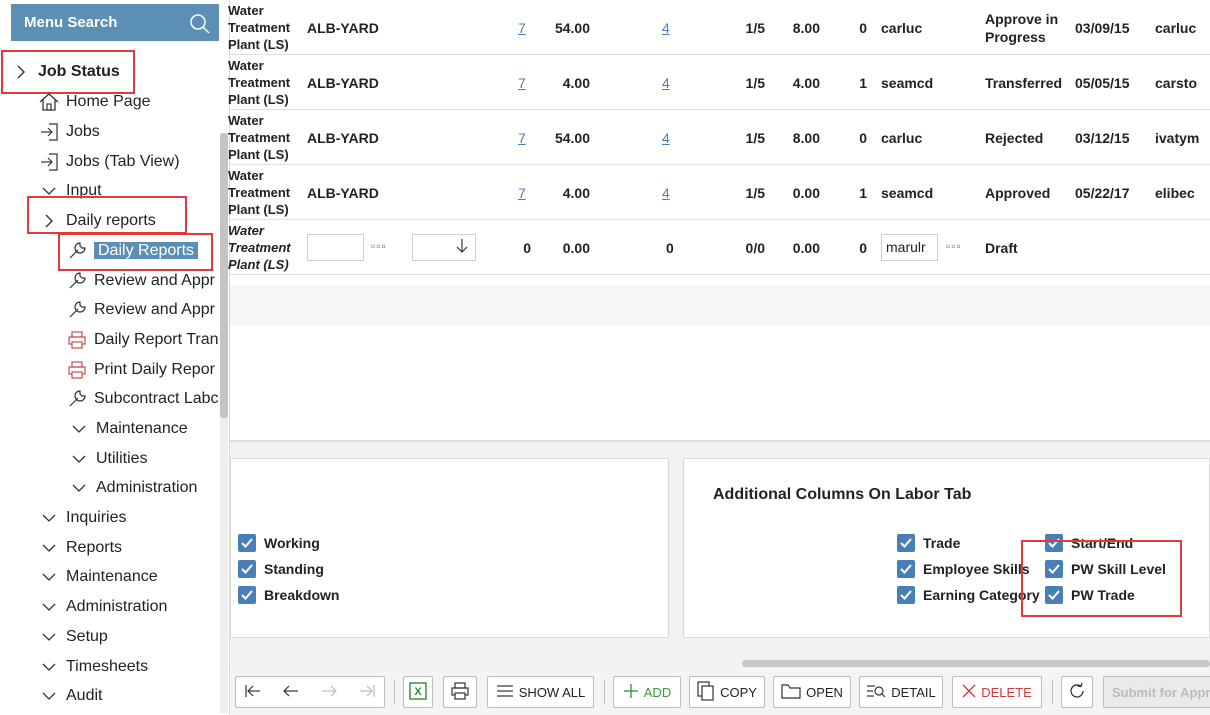 This screenshot has width=1210, height=715. I want to click on nav-label: Inquiries, so click(96, 517).